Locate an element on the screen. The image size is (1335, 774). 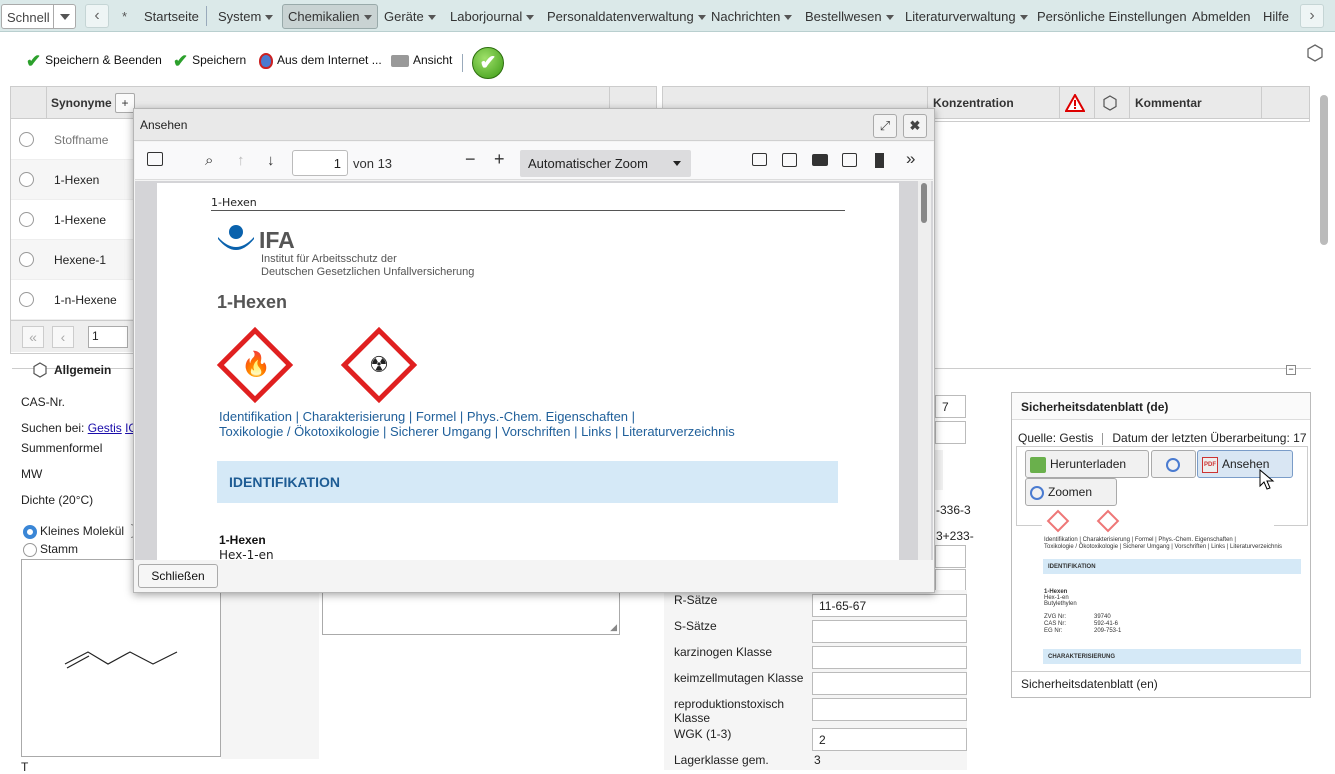
gestis-link: Gestis is located at coordinates (105, 428).